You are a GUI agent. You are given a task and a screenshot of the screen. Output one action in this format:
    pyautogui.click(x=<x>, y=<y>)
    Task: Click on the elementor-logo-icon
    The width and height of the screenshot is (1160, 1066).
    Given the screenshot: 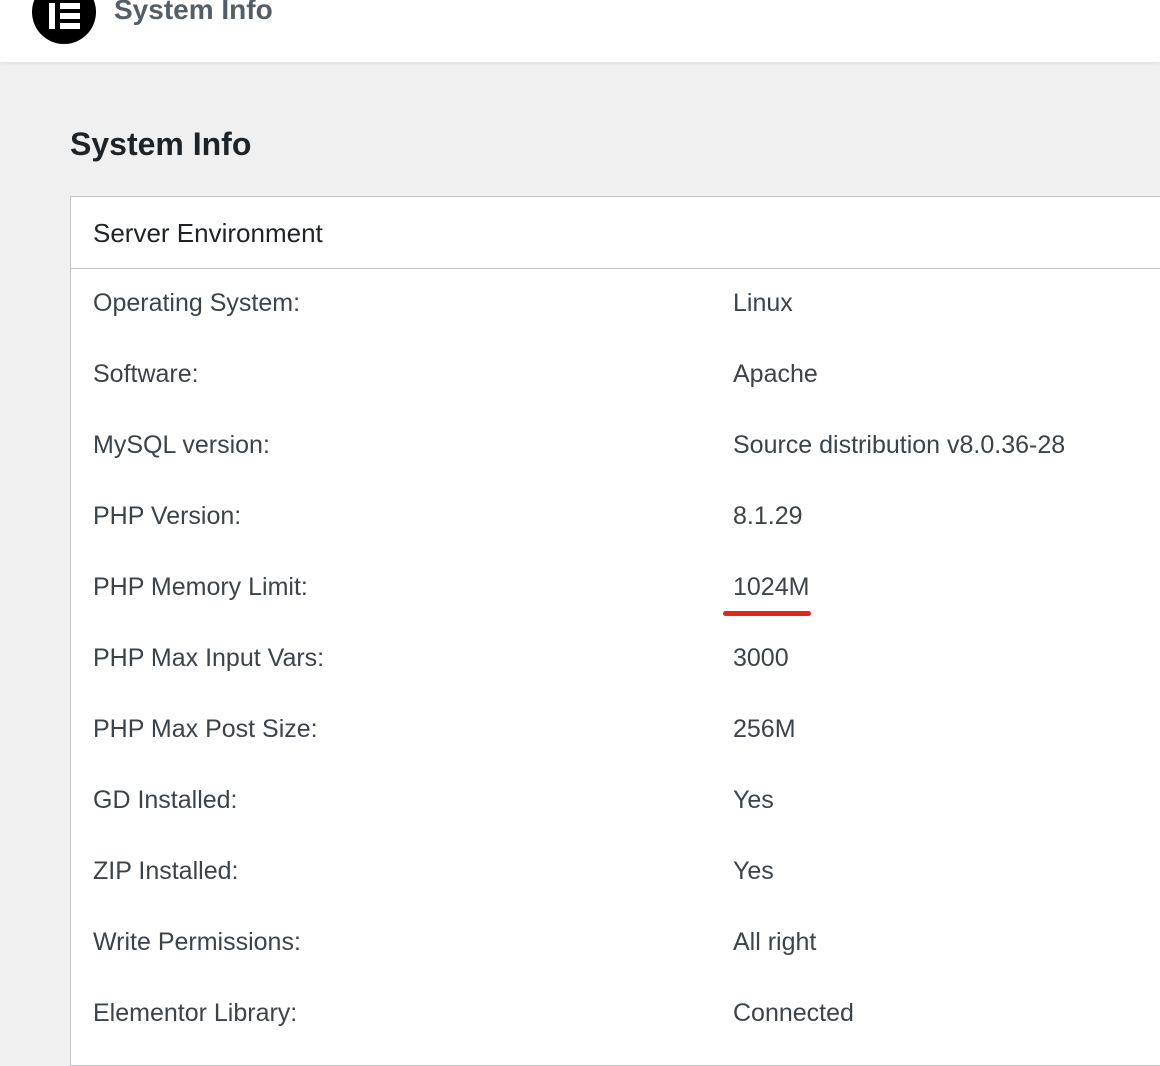 What is the action you would take?
    pyautogui.click(x=64, y=22)
    